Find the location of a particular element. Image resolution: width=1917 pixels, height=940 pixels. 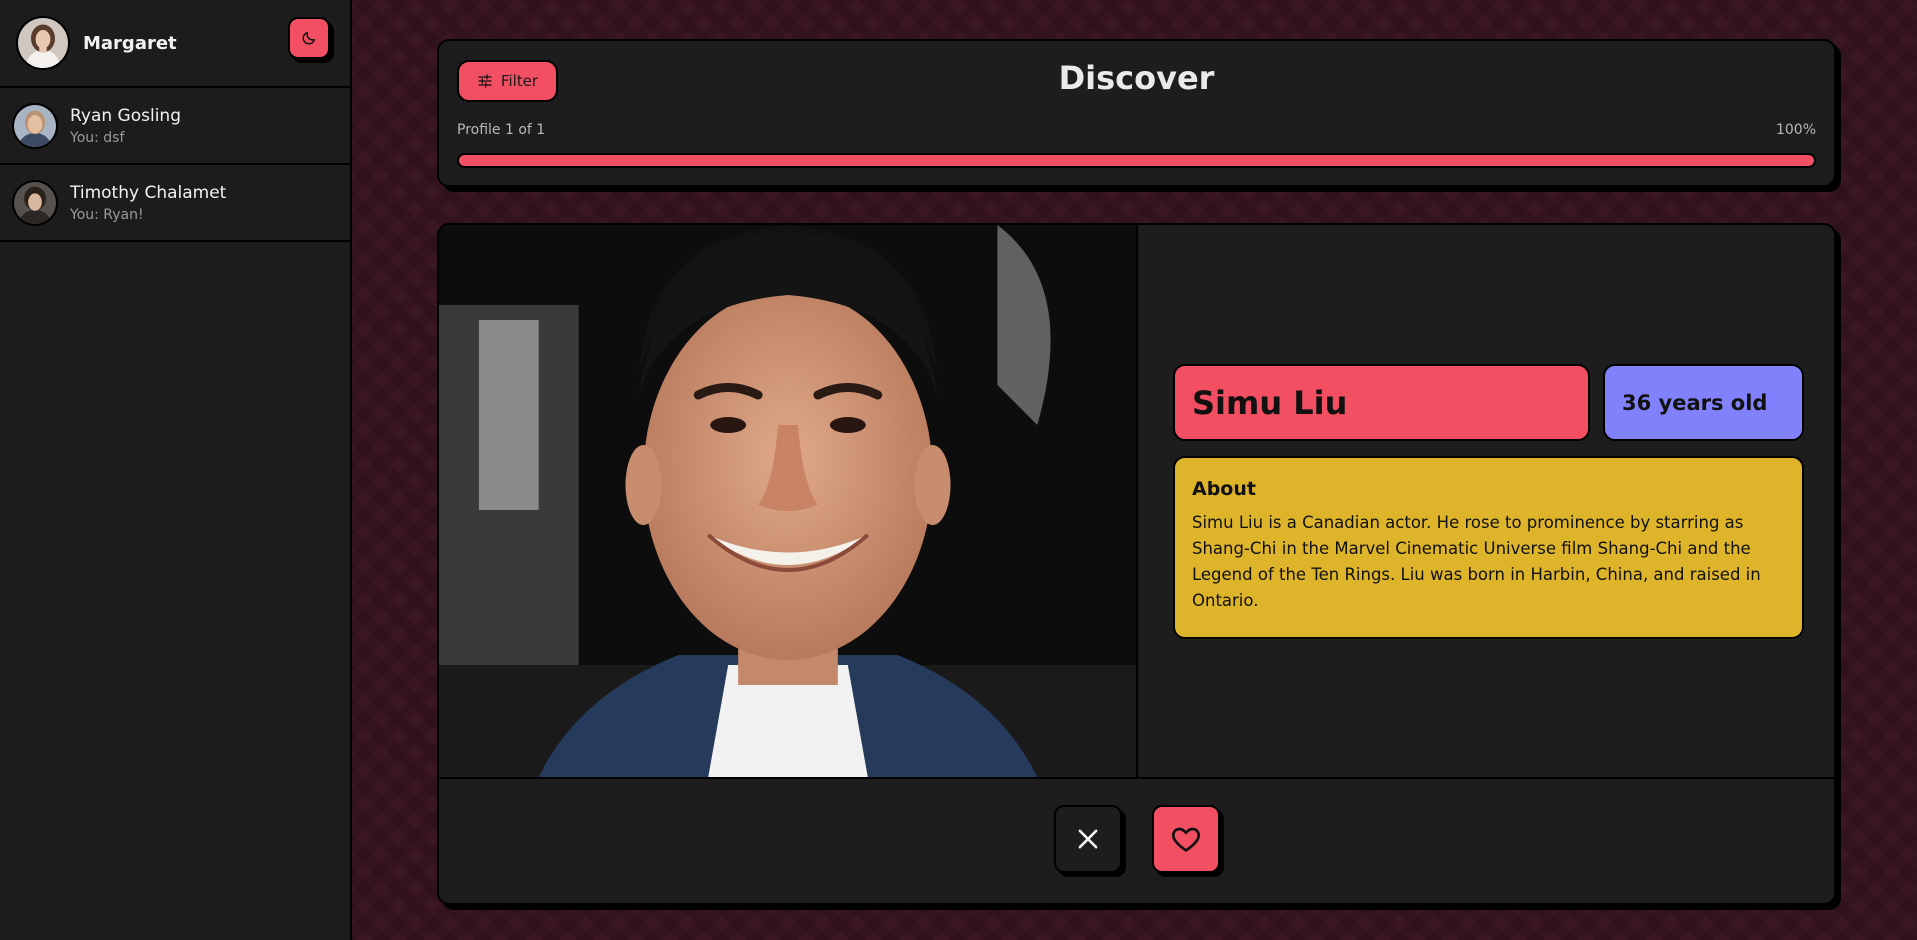

page-title: Discover is located at coordinates (1136, 78).